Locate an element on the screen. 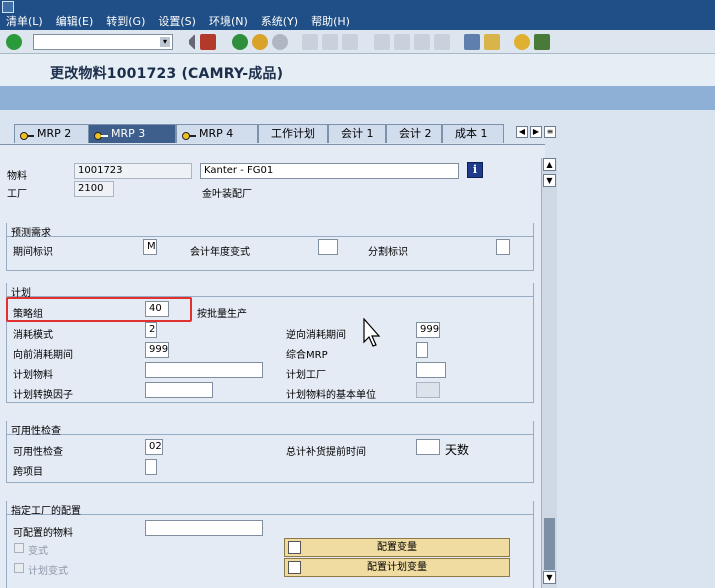 Image resolution: width=715 pixels, height=588 pixels. menu-item-4: 环境(N) is located at coordinates (228, 21).